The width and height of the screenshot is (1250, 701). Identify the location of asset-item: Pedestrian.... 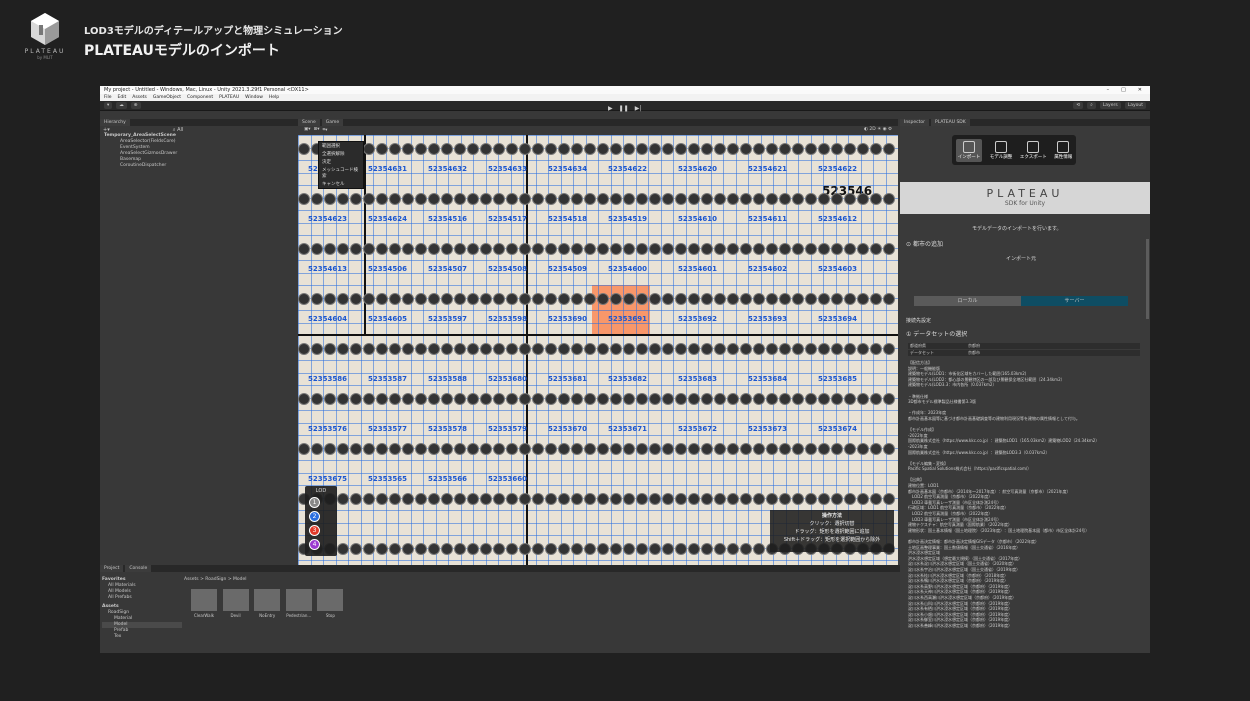
(299, 603).